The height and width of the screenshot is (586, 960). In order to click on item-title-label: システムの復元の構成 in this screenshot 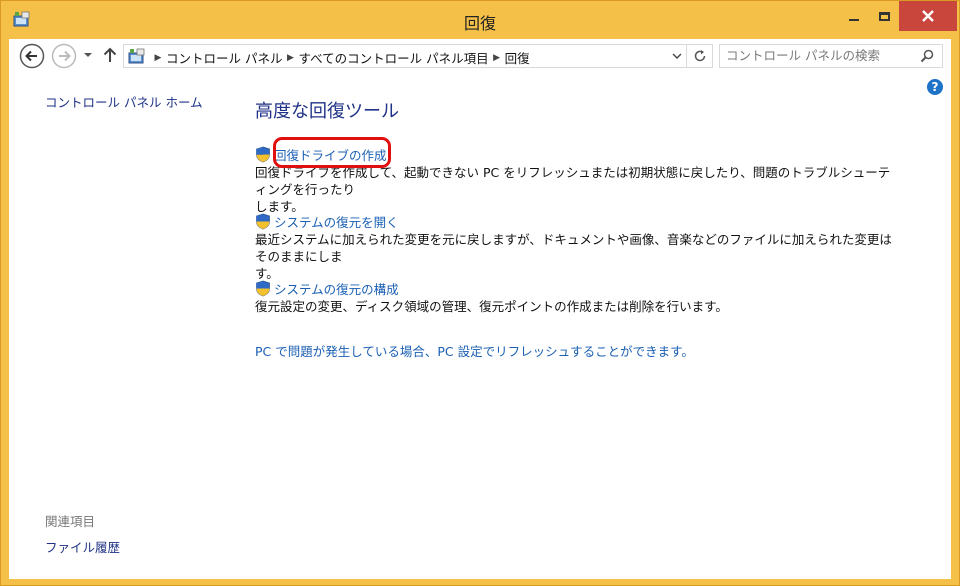, I will do `click(336, 289)`.